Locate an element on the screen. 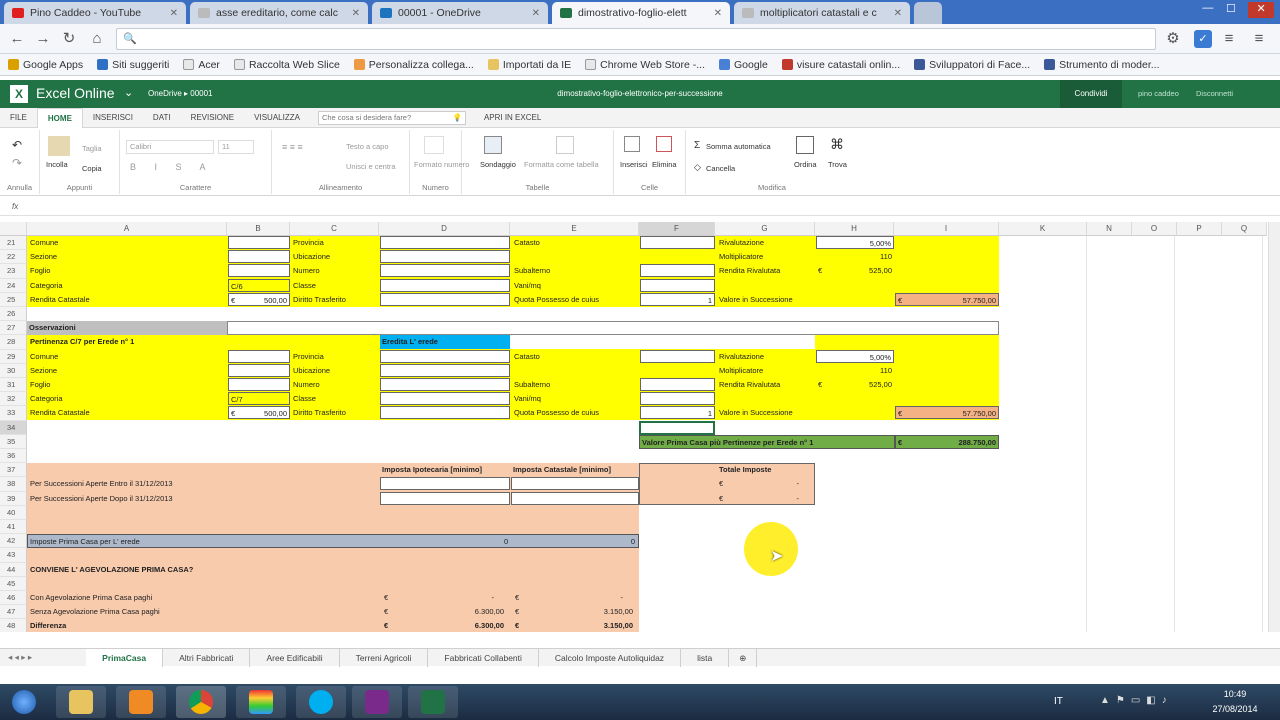 The height and width of the screenshot is (720, 1280). column-header: F is located at coordinates (677, 229).